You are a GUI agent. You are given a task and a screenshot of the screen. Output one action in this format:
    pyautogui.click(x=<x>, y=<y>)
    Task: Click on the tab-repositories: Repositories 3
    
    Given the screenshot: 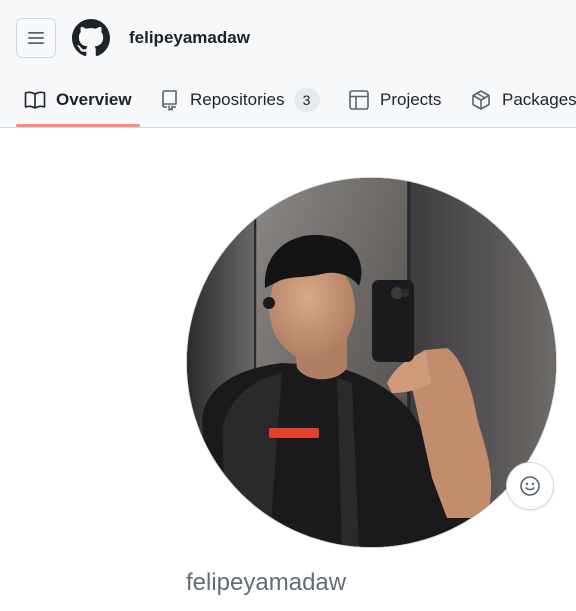 What is the action you would take?
    pyautogui.click(x=240, y=100)
    